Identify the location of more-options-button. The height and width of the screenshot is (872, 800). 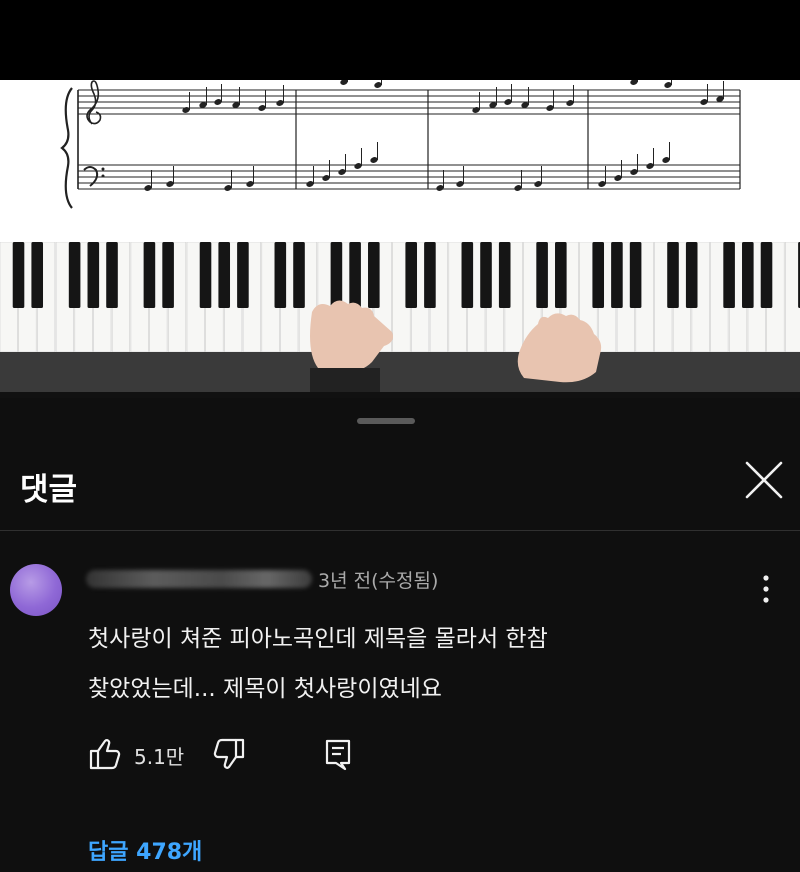
(766, 590).